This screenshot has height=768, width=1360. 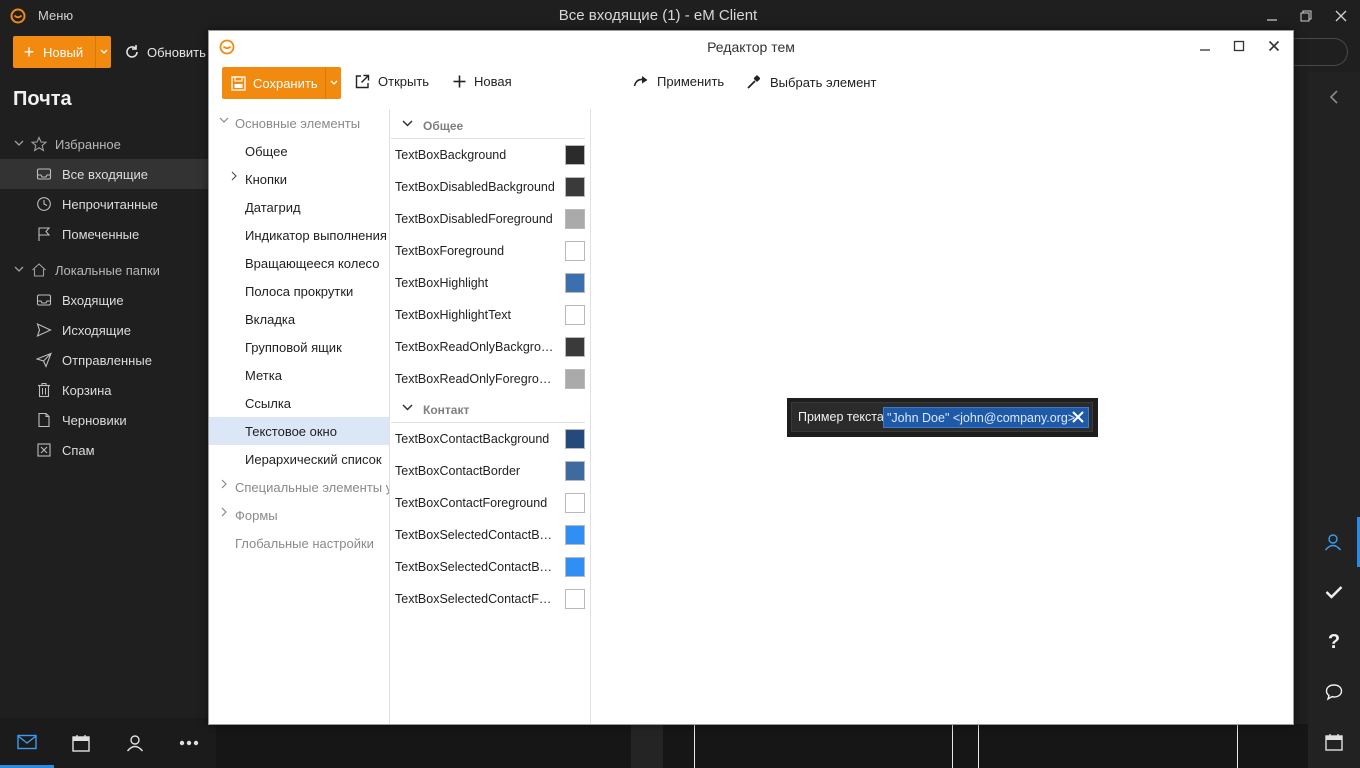 I want to click on new-button: + Новый, so click(x=62, y=52).